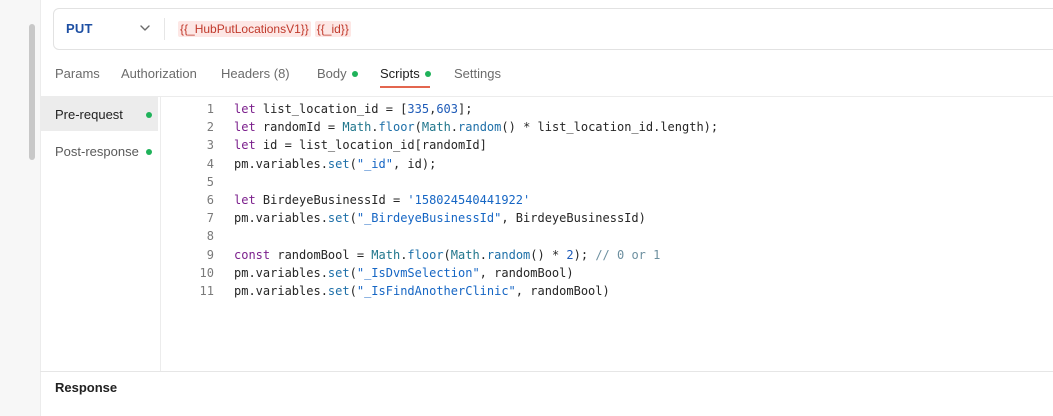 Image resolution: width=1053 pixels, height=416 pixels. I want to click on body-indicator-dot, so click(354, 73).